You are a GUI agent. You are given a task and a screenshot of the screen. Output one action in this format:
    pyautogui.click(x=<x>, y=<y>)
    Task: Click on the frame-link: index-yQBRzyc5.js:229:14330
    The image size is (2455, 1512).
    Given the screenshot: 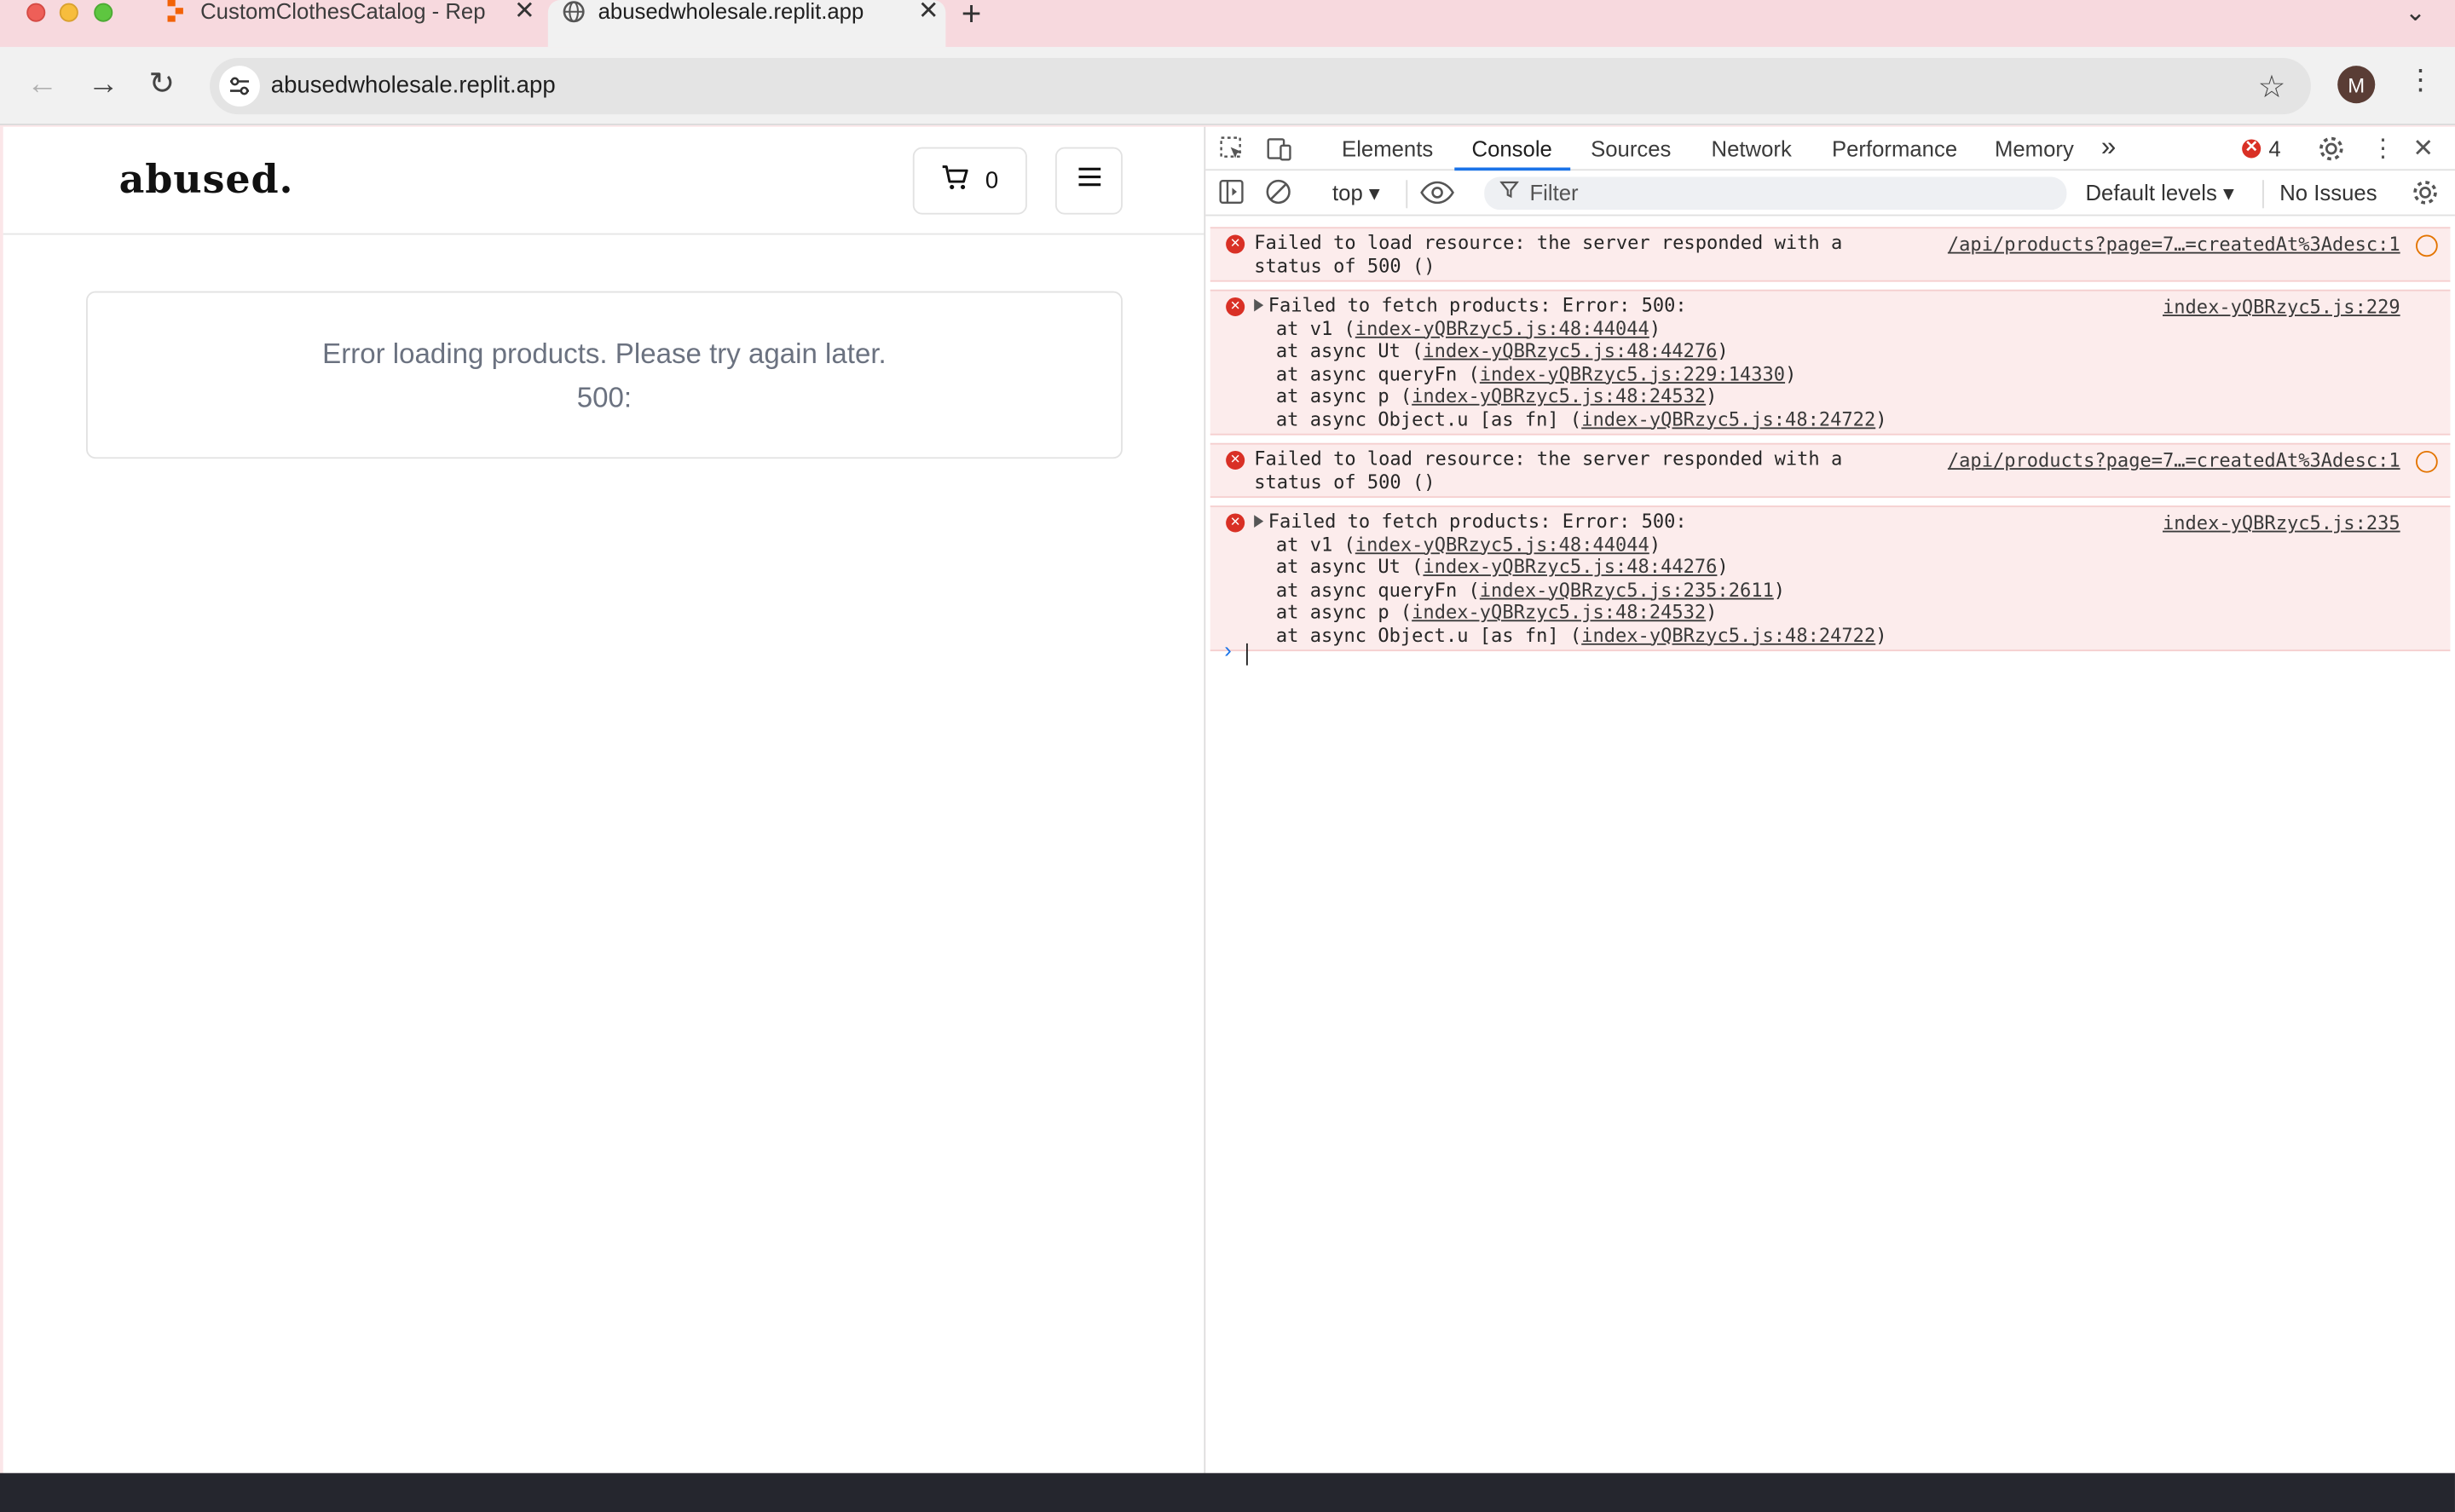 What is the action you would take?
    pyautogui.click(x=1632, y=373)
    